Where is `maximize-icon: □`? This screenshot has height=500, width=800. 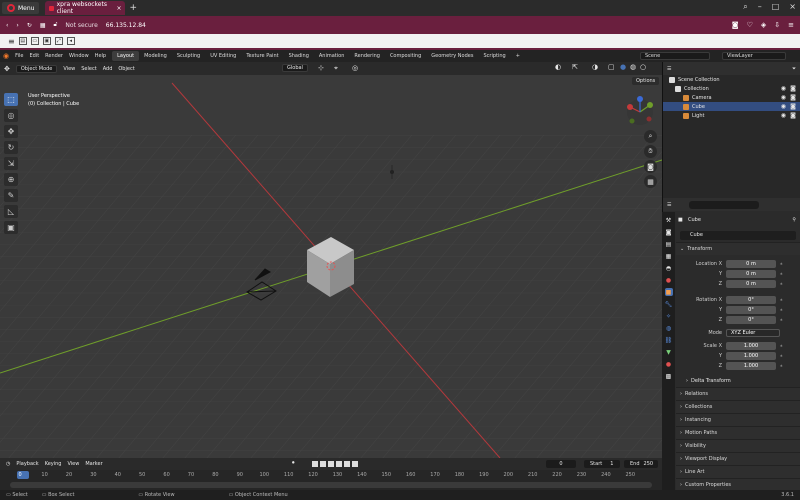 maximize-icon: □ is located at coordinates (776, 7).